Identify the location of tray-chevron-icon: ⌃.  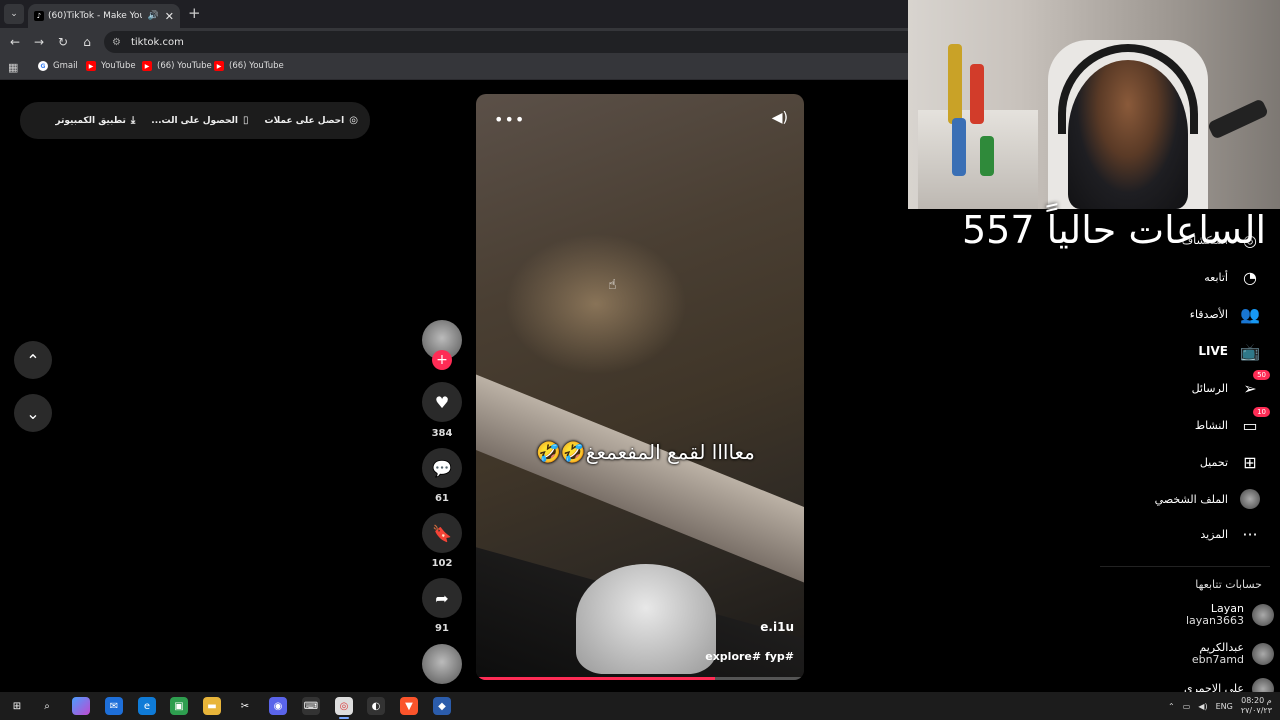
(1171, 706).